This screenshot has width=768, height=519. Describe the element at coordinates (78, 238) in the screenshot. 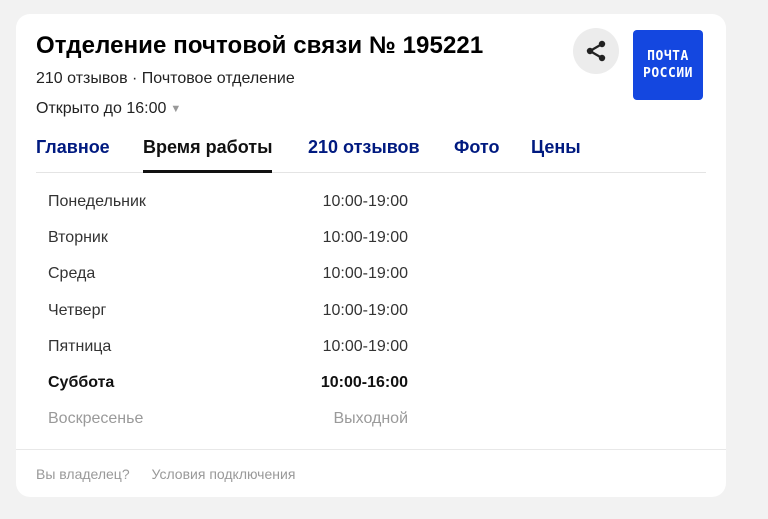

I see `day-label: Вторник` at that location.